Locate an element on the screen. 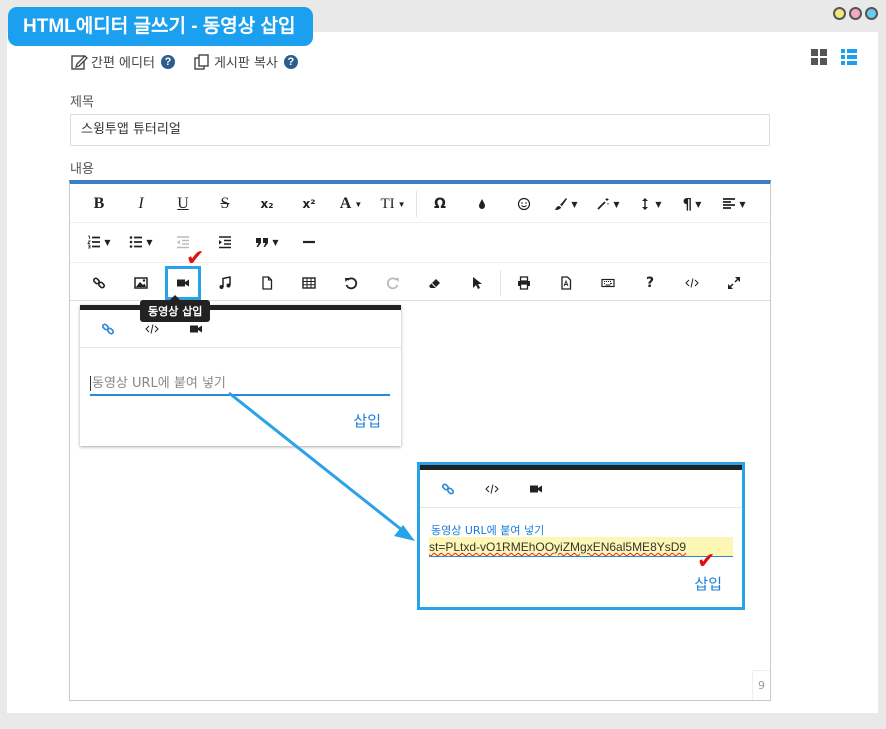 The width and height of the screenshot is (886, 729). fullscreen-button is located at coordinates (734, 283).